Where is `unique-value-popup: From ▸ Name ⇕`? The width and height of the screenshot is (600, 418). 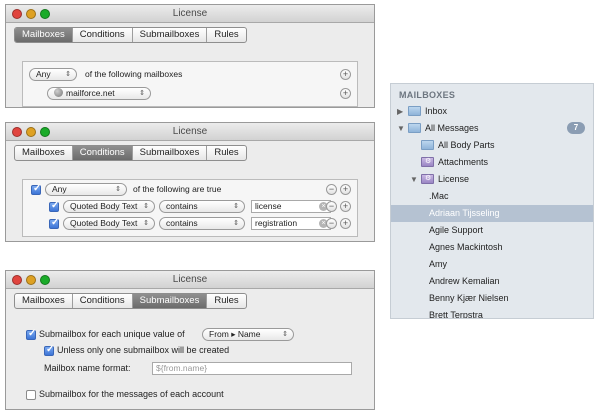
unique-value-popup: From ▸ Name ⇕ is located at coordinates (248, 334).